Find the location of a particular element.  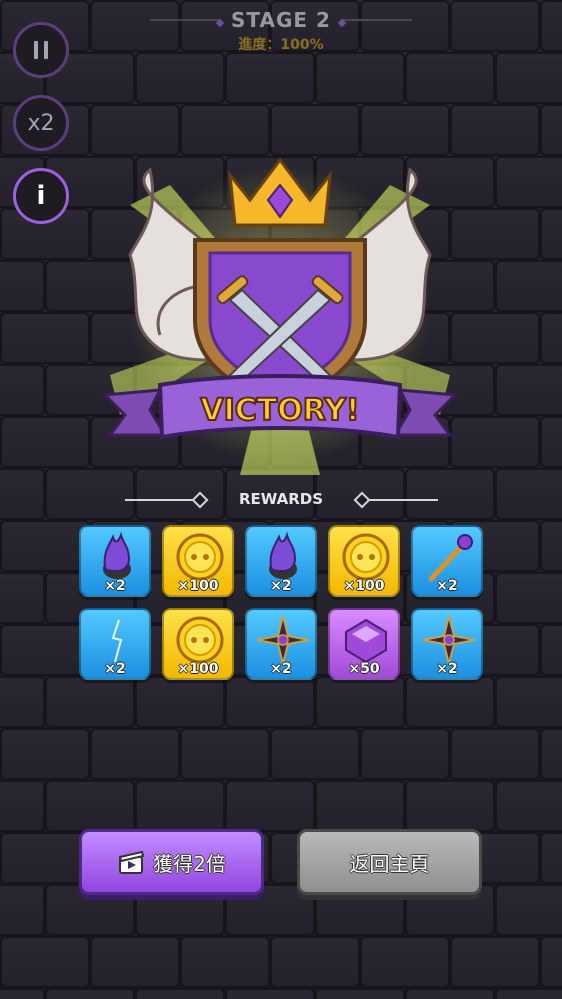

info-icon: i is located at coordinates (41, 196).